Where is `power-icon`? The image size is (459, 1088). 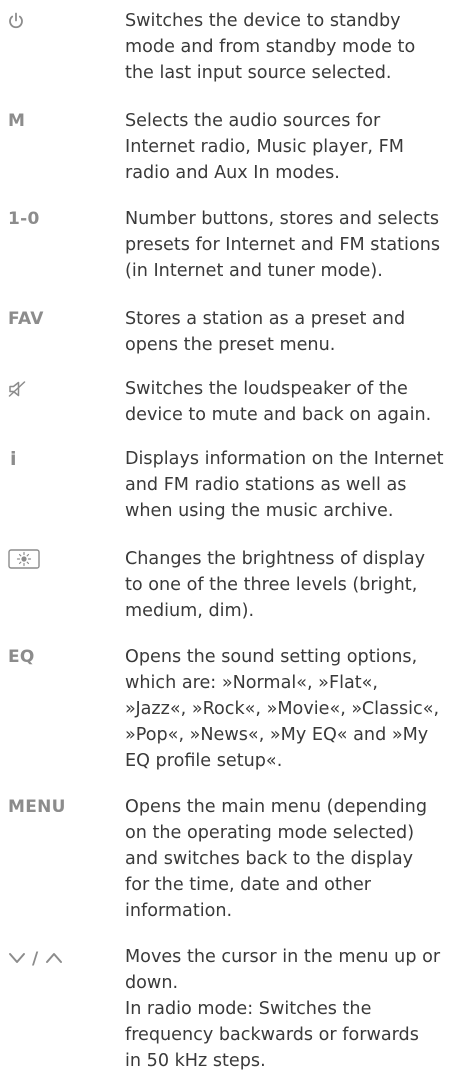
power-icon is located at coordinates (16, 21).